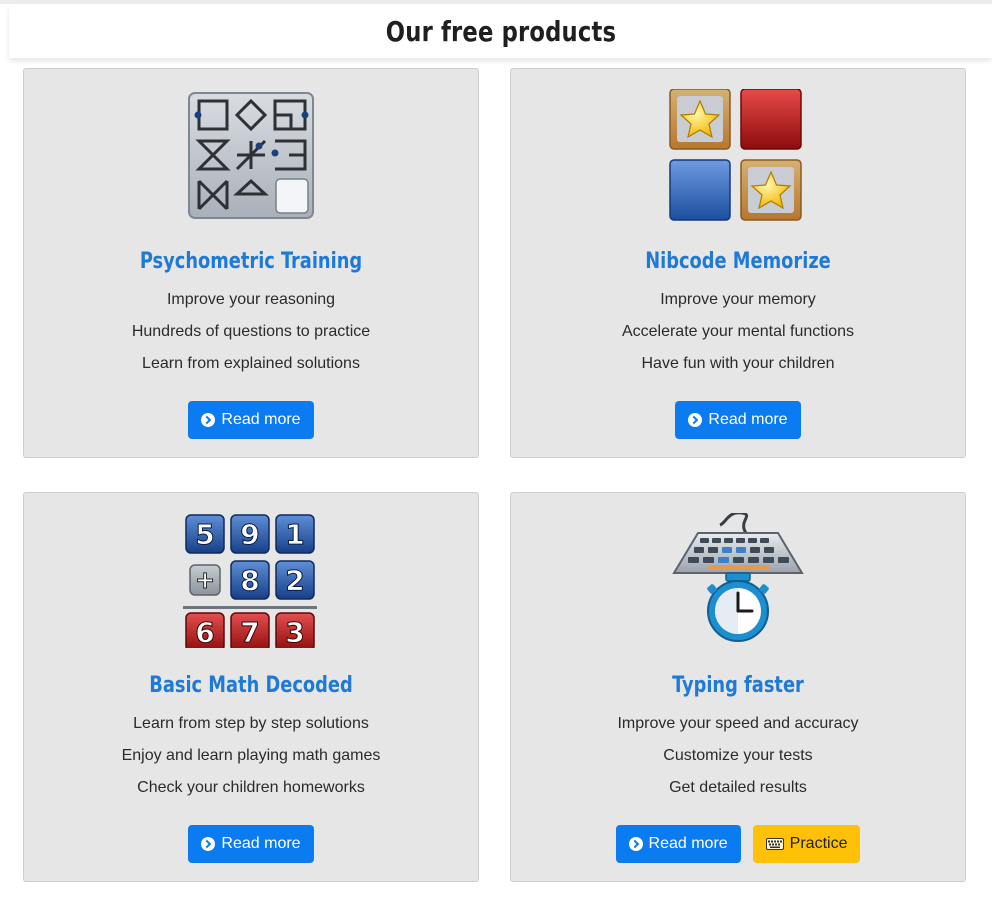  I want to click on page-title: Our free products, so click(500, 31).